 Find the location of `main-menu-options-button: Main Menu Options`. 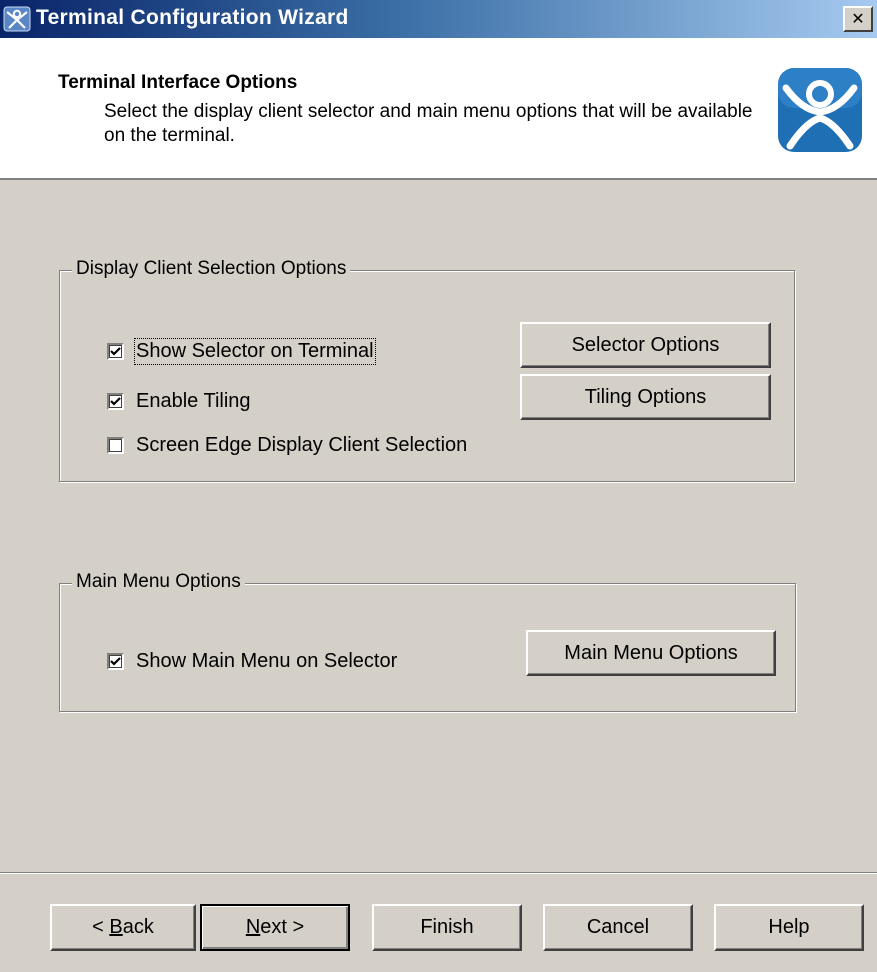

main-menu-options-button: Main Menu Options is located at coordinates (651, 653).